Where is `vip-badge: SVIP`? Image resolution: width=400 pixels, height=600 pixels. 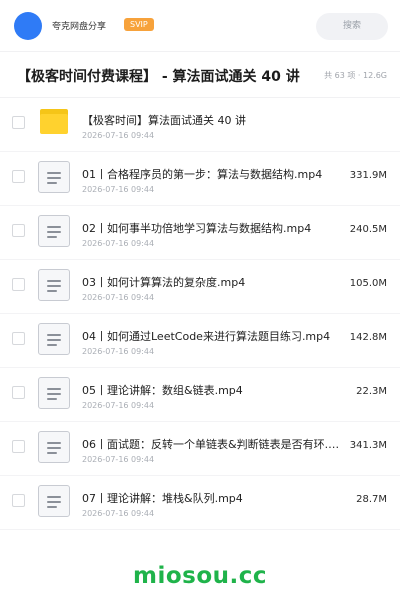 vip-badge: SVIP is located at coordinates (139, 24).